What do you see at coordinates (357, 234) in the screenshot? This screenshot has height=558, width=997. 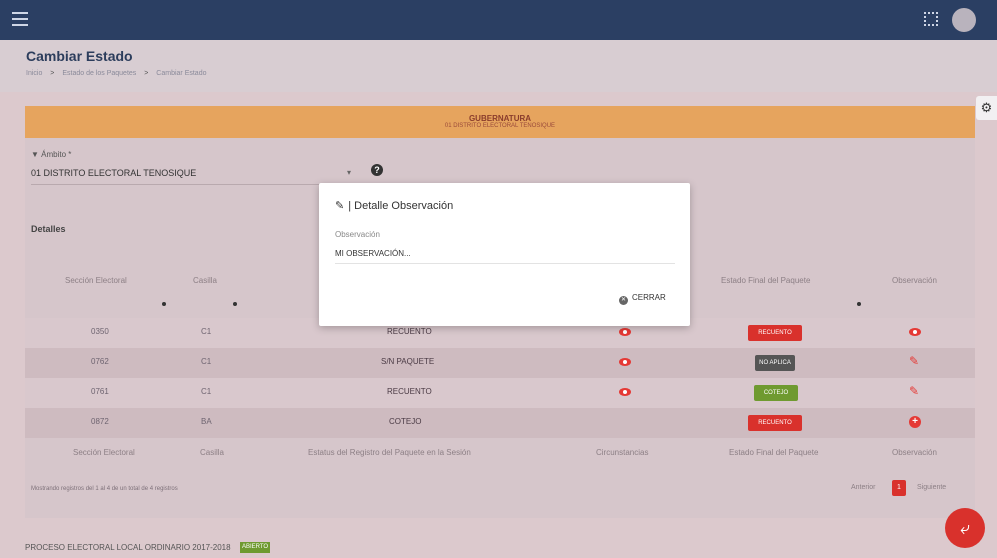 I see `observation-label: Observación` at bounding box center [357, 234].